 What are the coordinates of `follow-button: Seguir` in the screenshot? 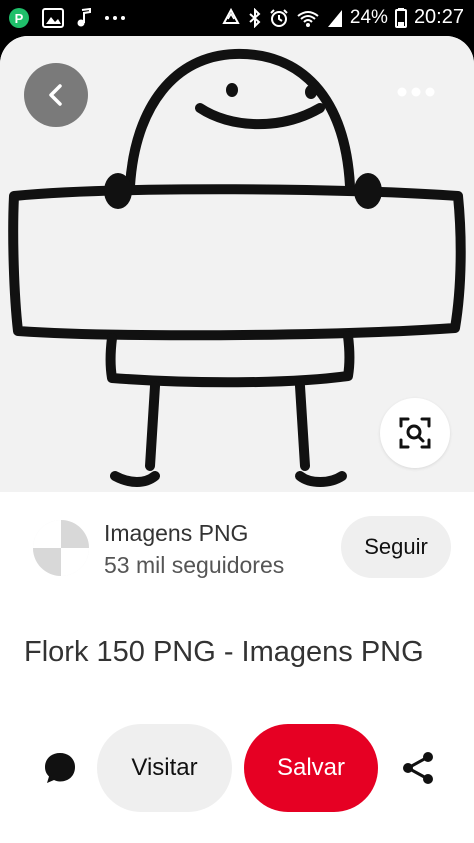 It's located at (396, 547).